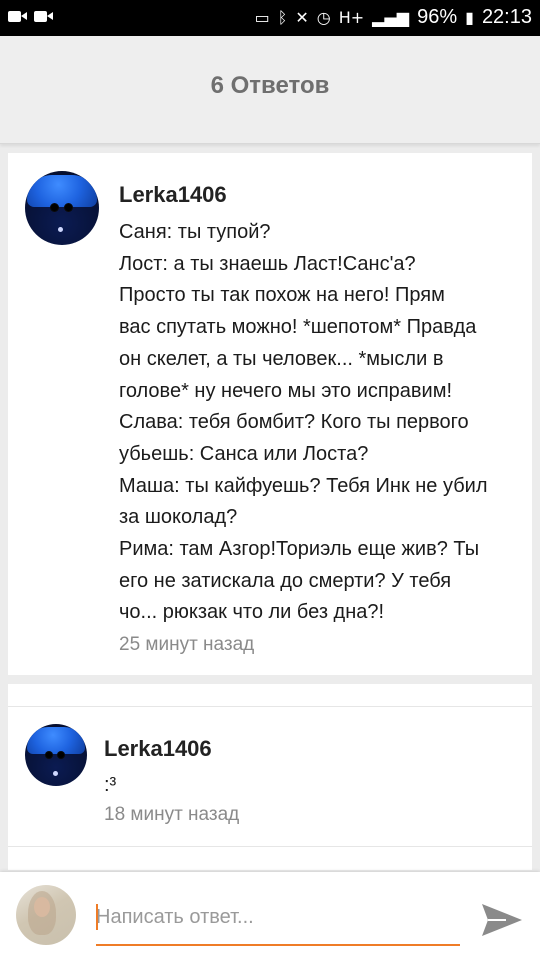 The width and height of the screenshot is (540, 960). What do you see at coordinates (323, 17) in the screenshot?
I see `alarm-icon: ◷` at bounding box center [323, 17].